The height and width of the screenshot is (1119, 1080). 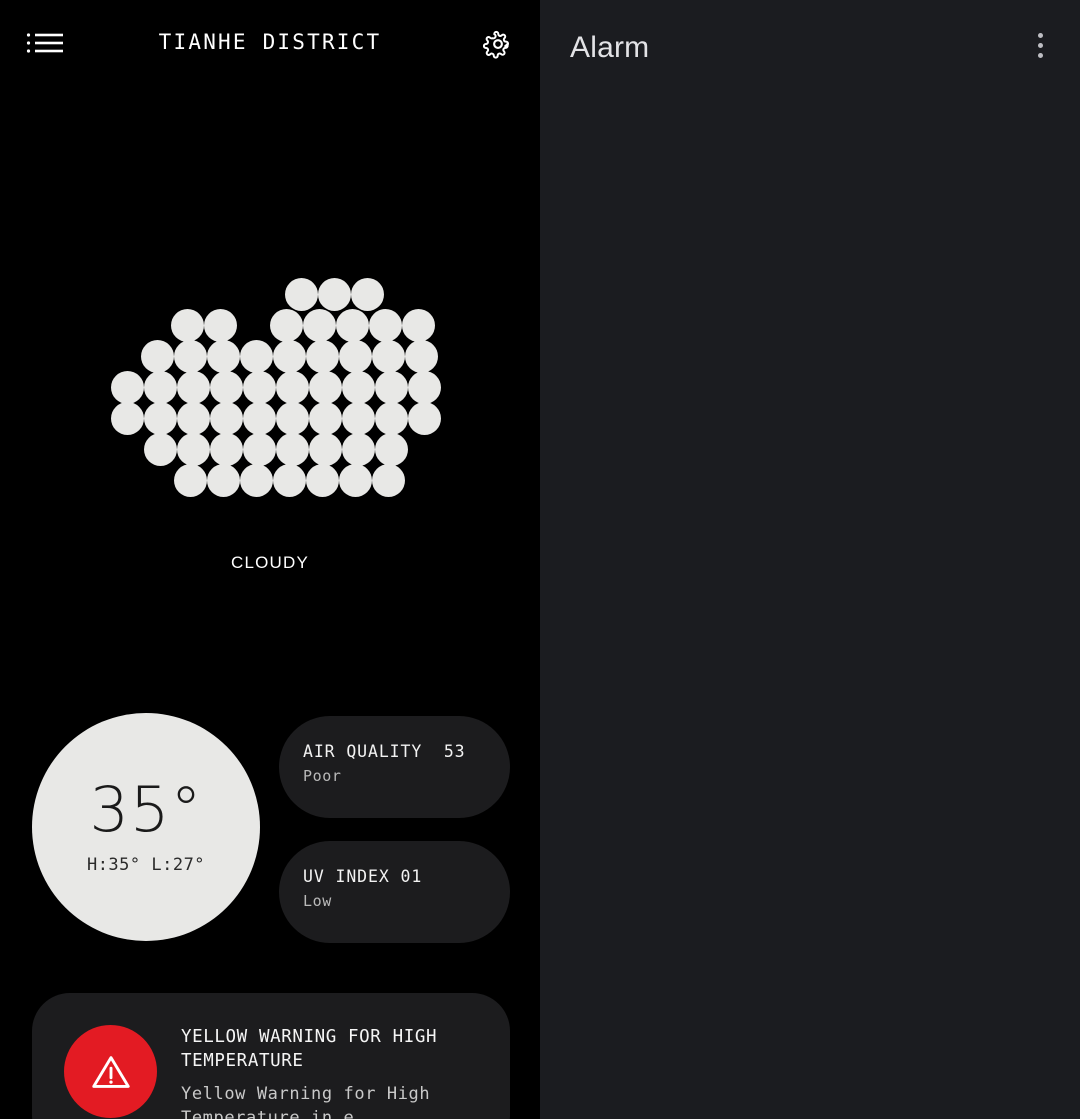 What do you see at coordinates (394, 767) in the screenshot?
I see `air-quality-card: AIR QUALITY 53 Poor` at bounding box center [394, 767].